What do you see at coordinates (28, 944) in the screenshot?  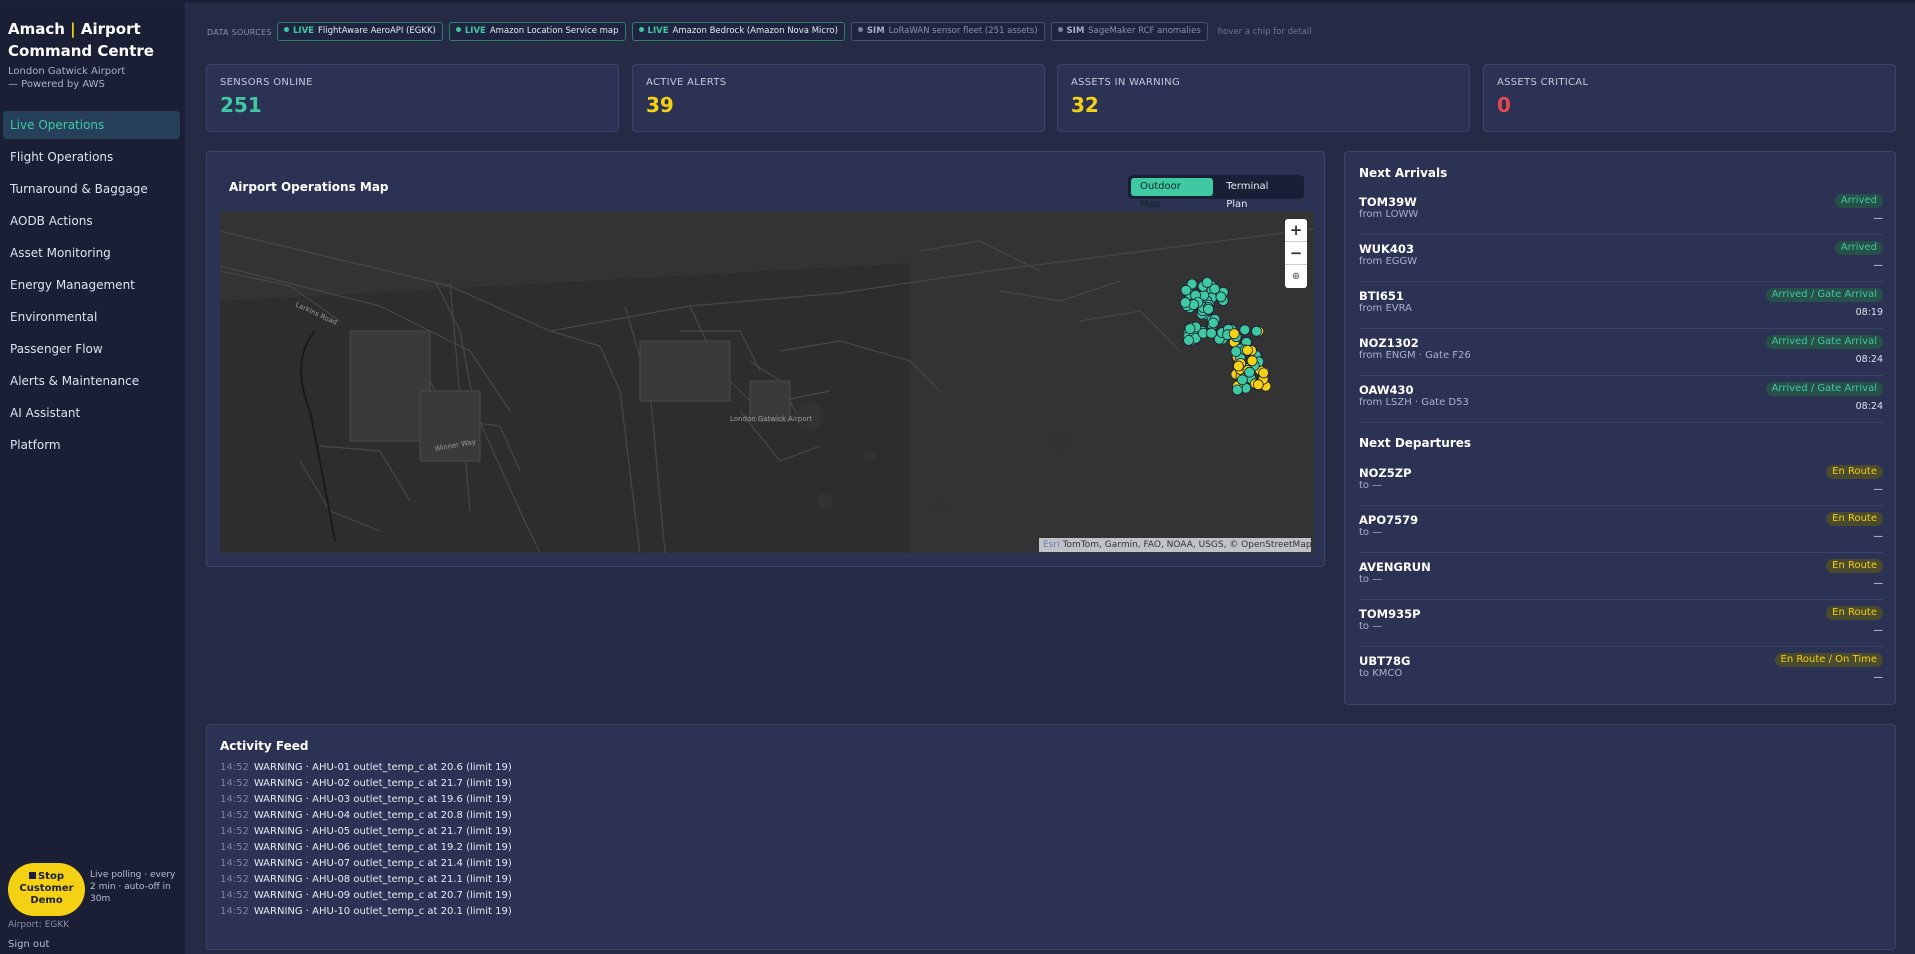 I see `sign-out-link: Sign out` at bounding box center [28, 944].